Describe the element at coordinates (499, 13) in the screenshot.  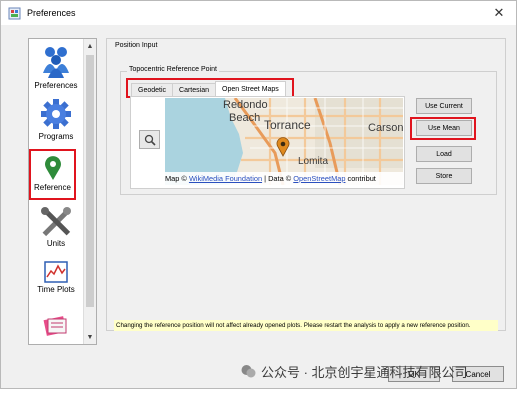
I see `close-icon: ✕` at that location.